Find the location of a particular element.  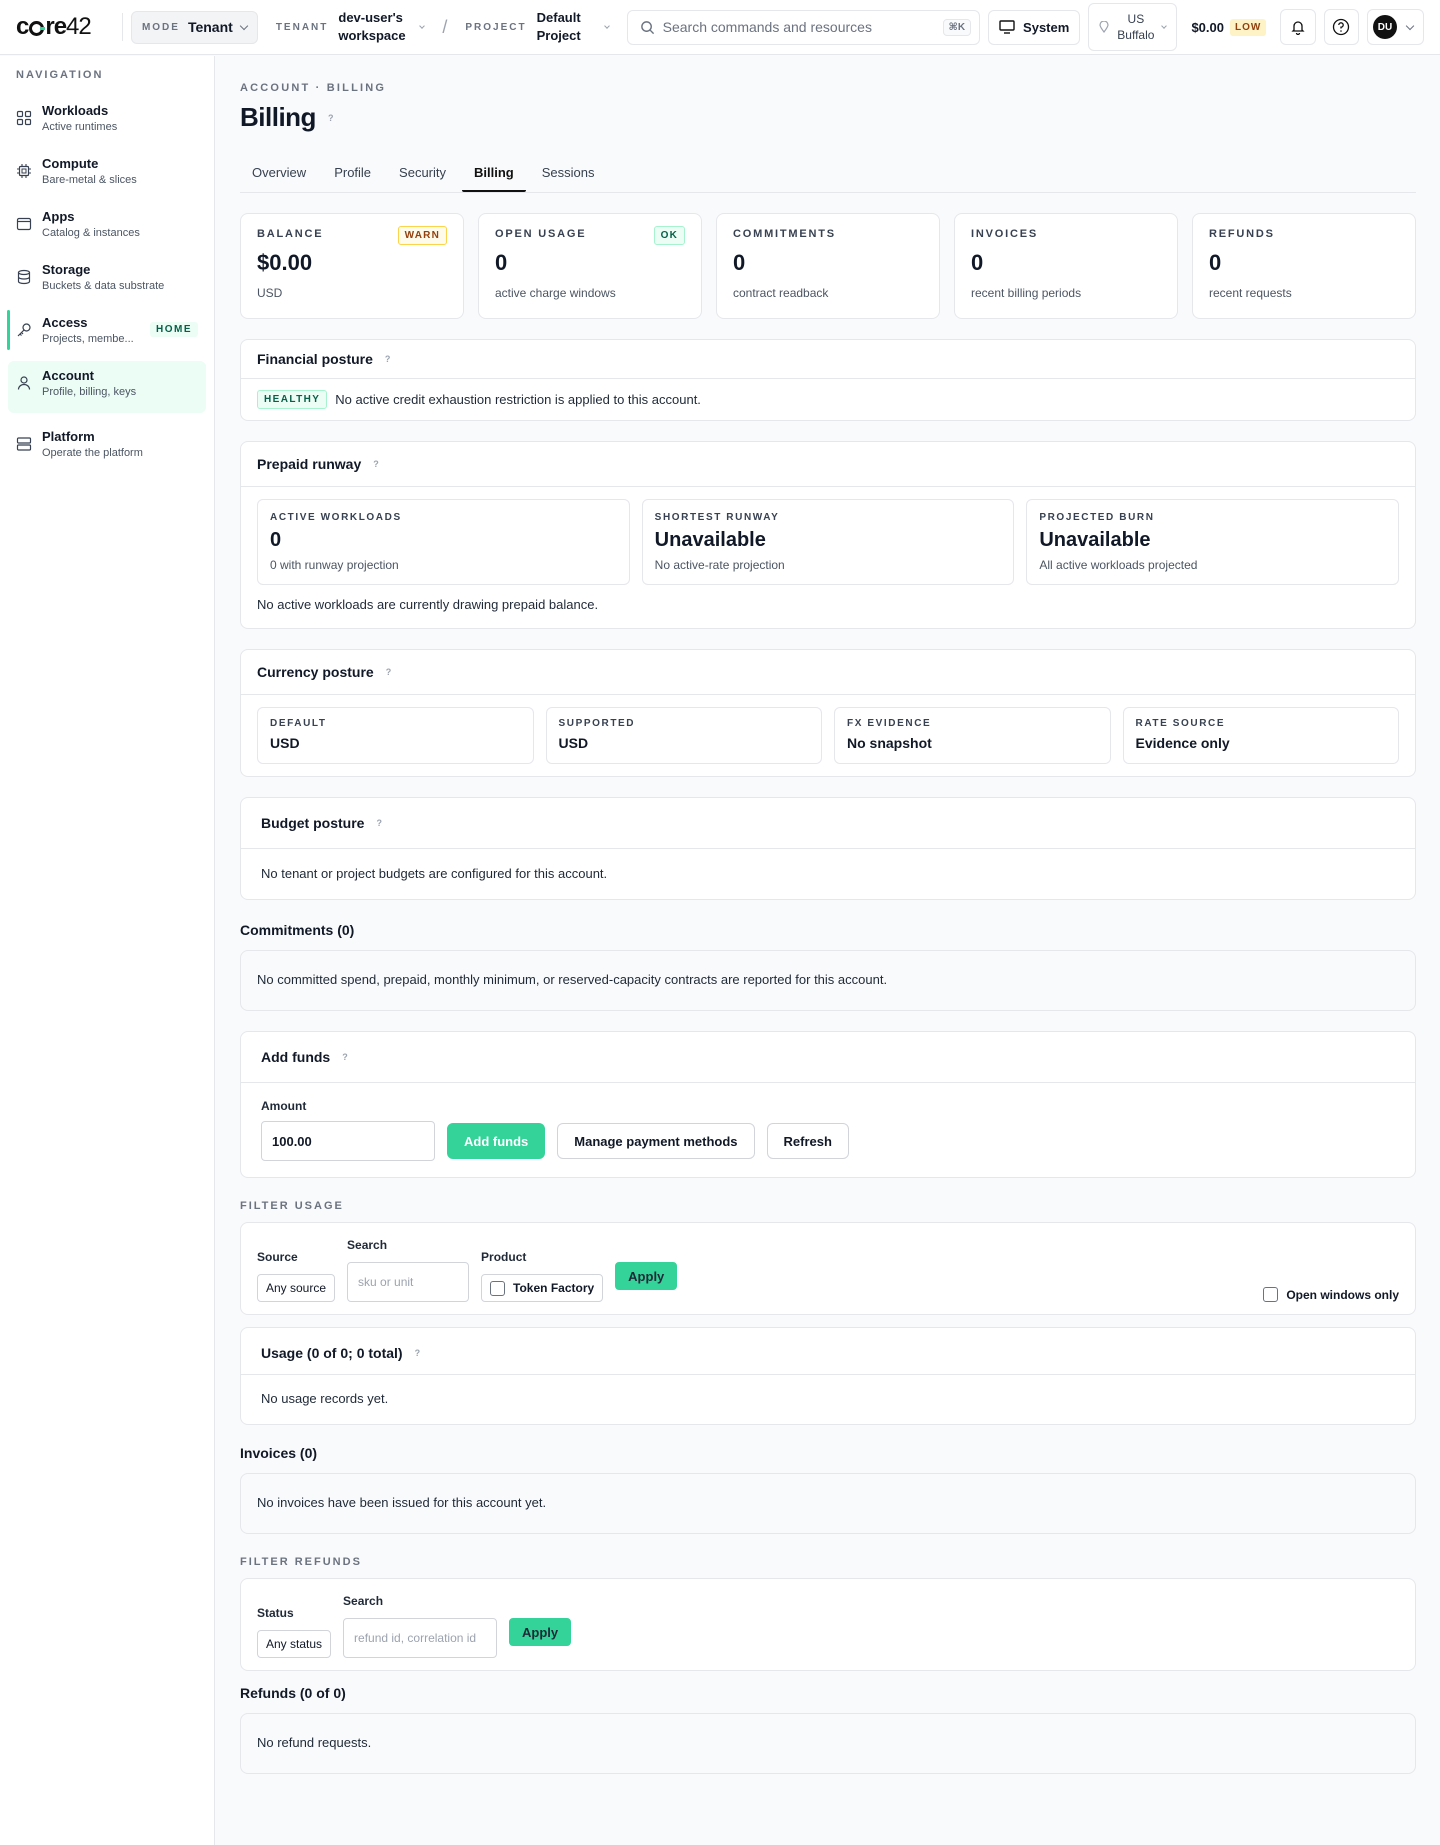

tenant-selector: TENANT dev-user's workspace is located at coordinates (351, 27).